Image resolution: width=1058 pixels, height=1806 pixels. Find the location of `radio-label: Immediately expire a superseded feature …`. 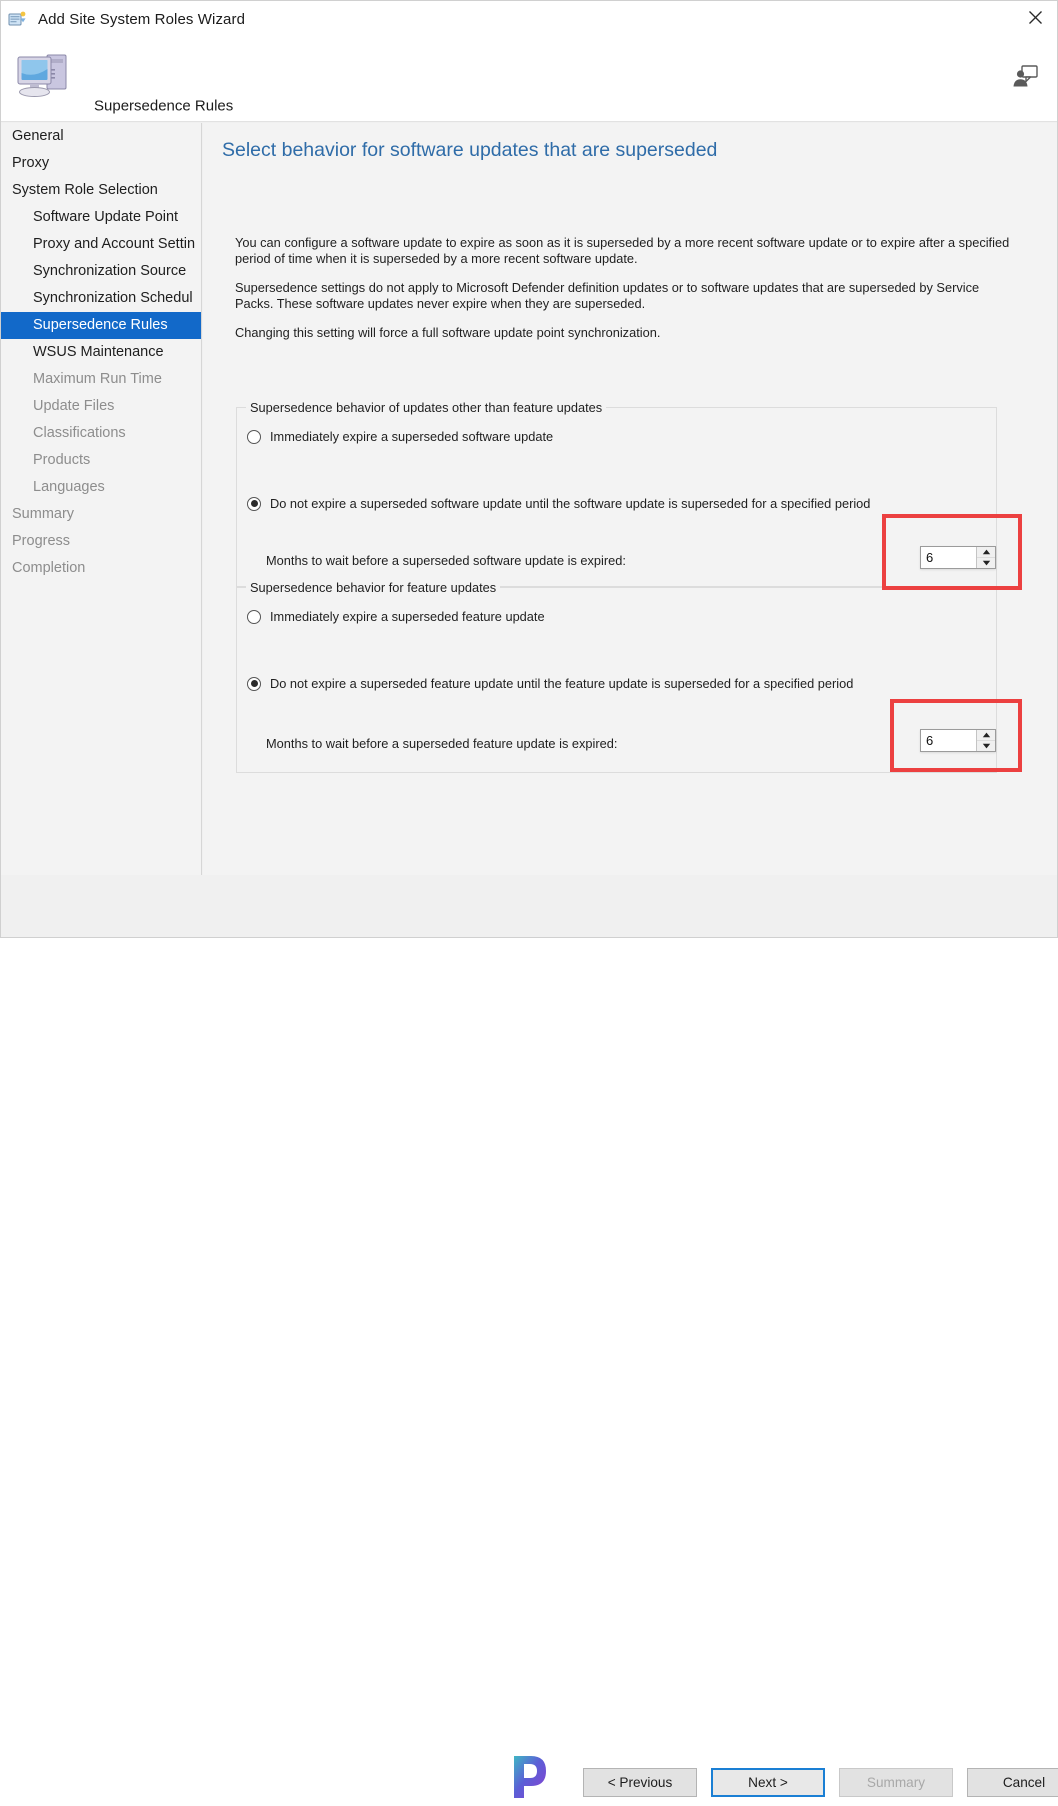

radio-label: Immediately expire a superseded feature … is located at coordinates (407, 616).